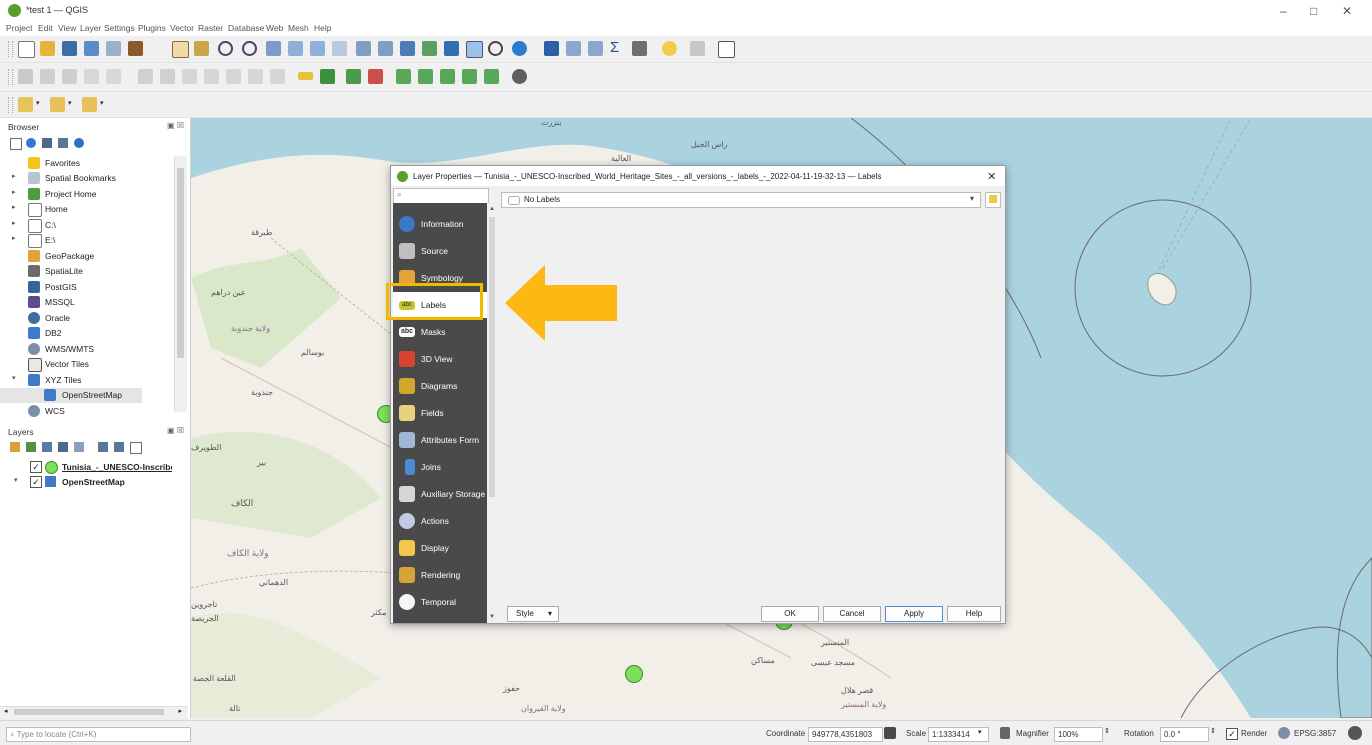  Describe the element at coordinates (246, 28) in the screenshot. I see `menu-database: Database` at that location.